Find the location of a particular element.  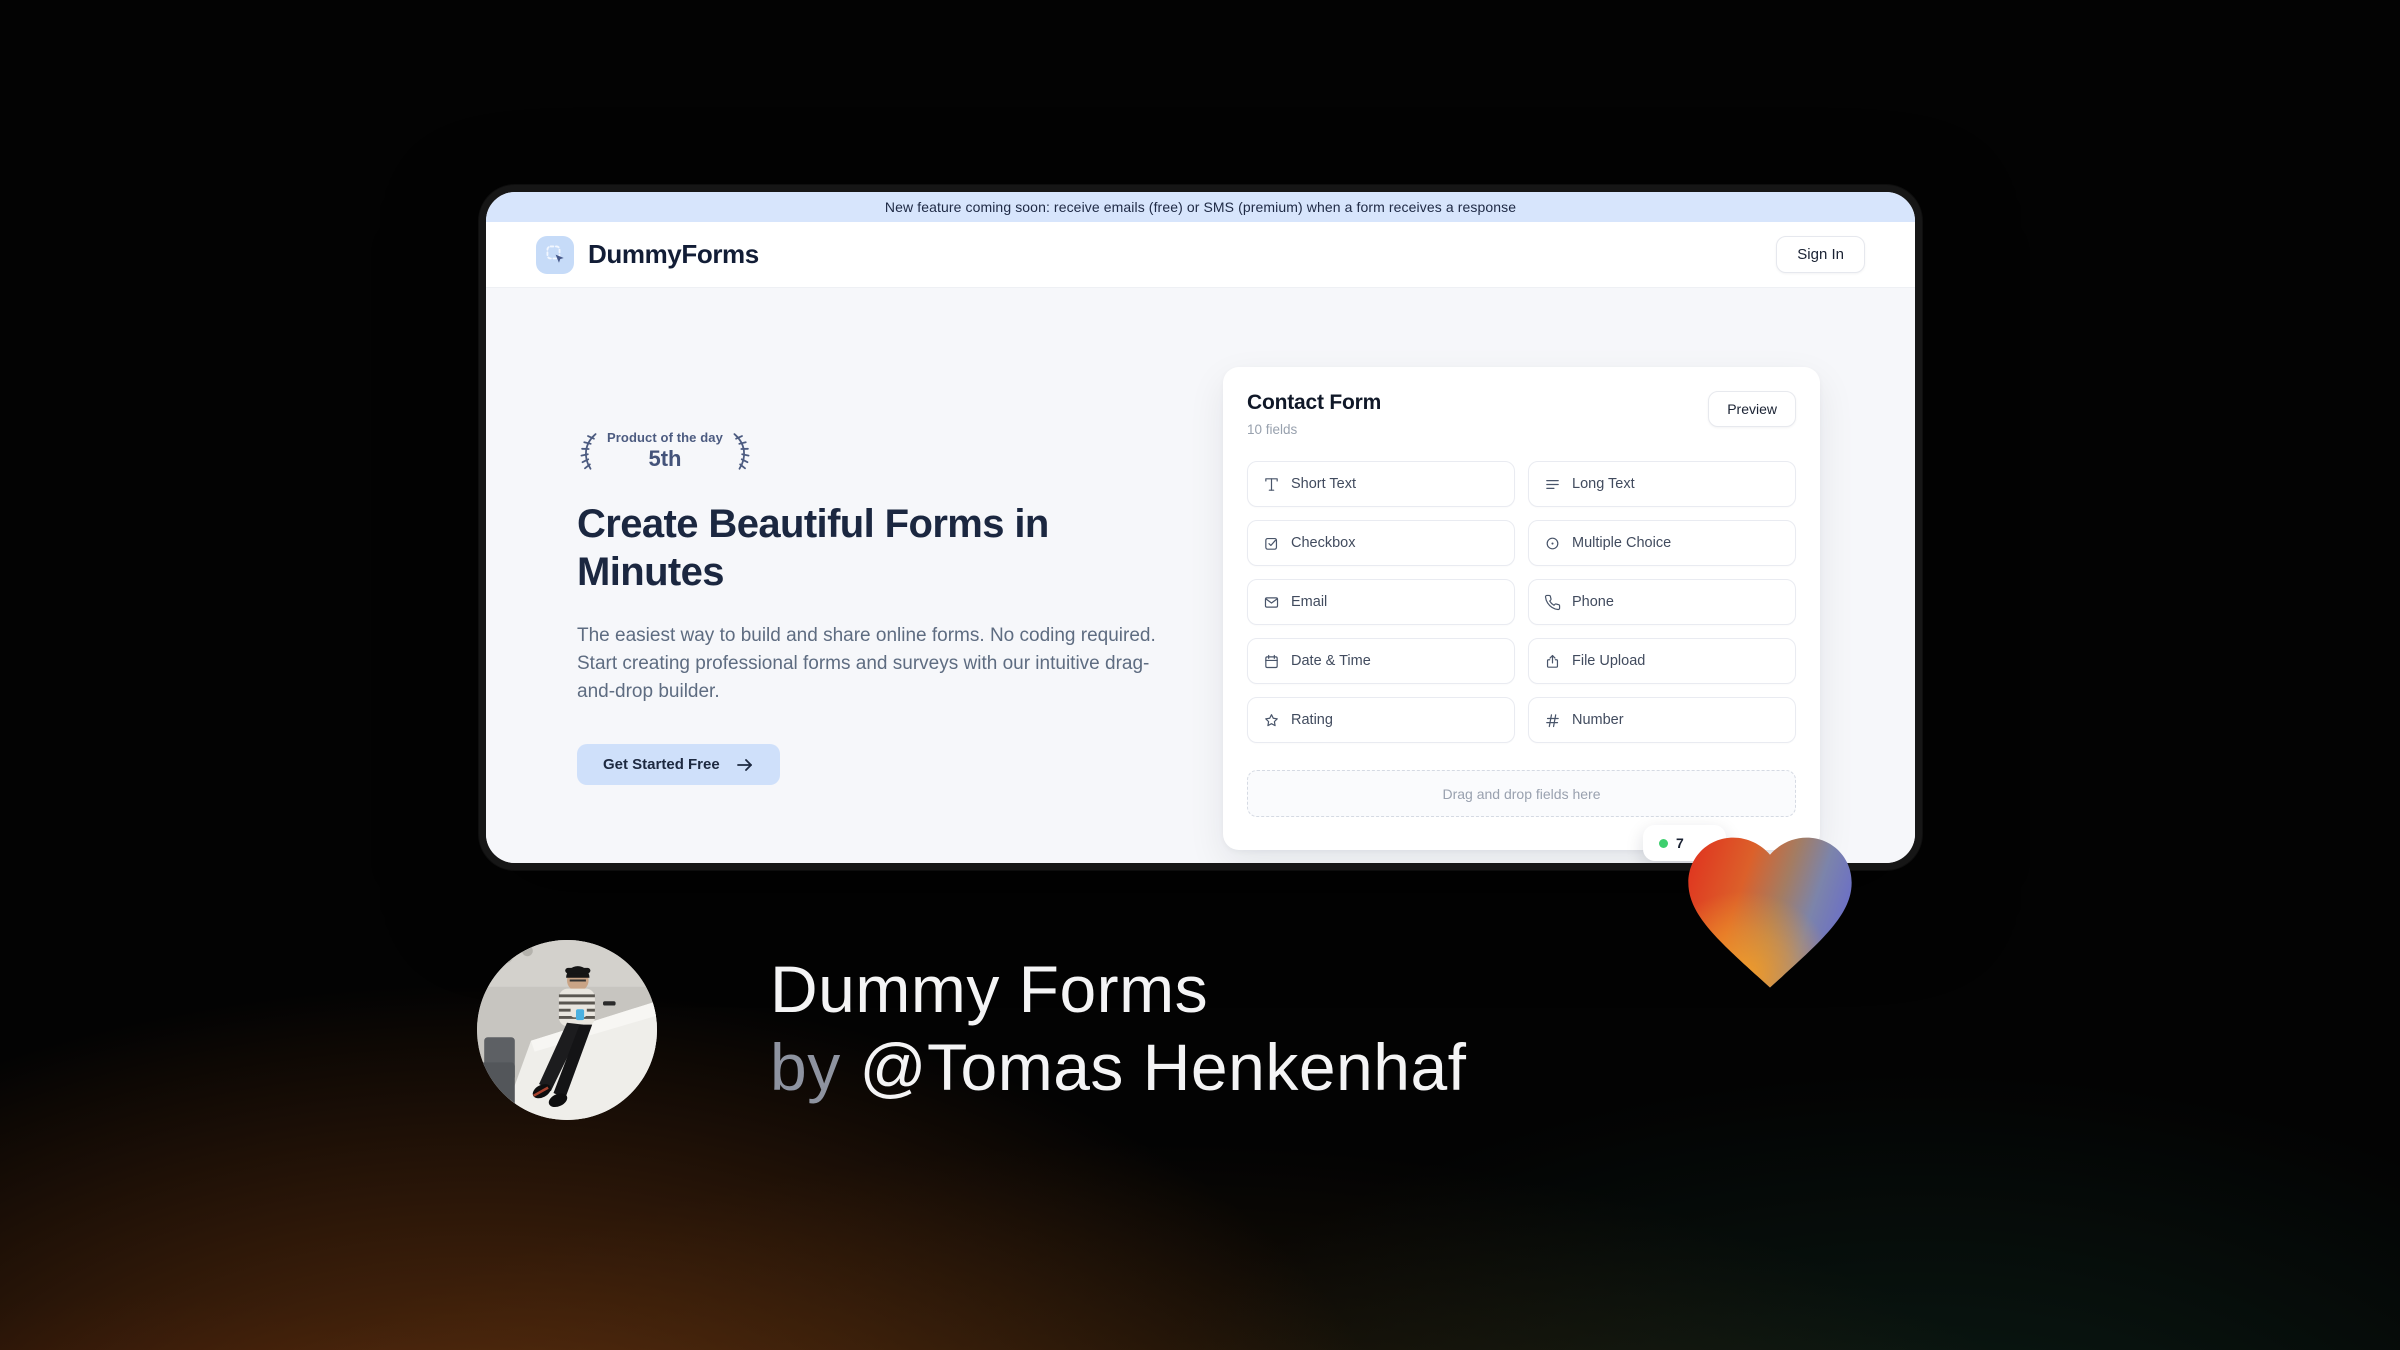

field-item-long-text: Long Text is located at coordinates (1662, 484).